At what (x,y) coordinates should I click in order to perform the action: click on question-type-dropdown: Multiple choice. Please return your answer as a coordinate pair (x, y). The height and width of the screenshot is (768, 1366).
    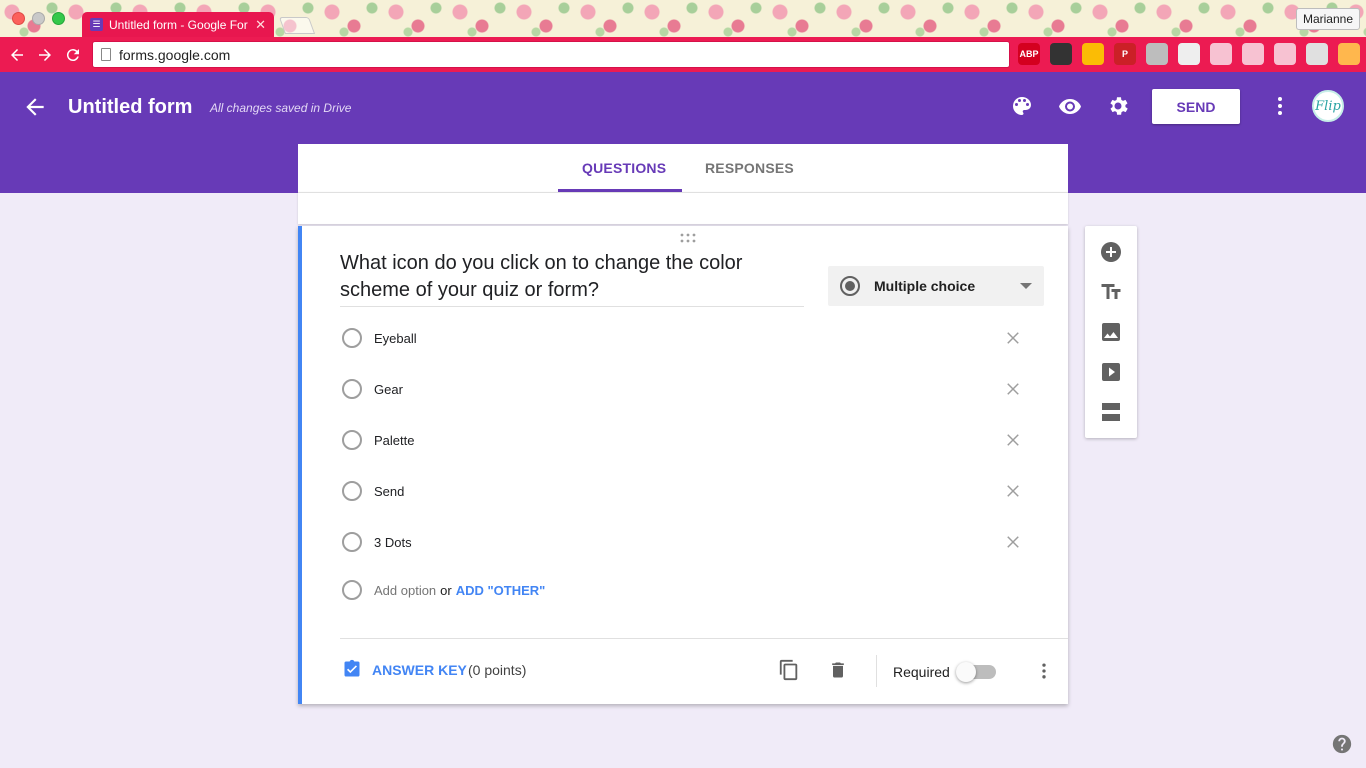
    Looking at the image, I should click on (936, 286).